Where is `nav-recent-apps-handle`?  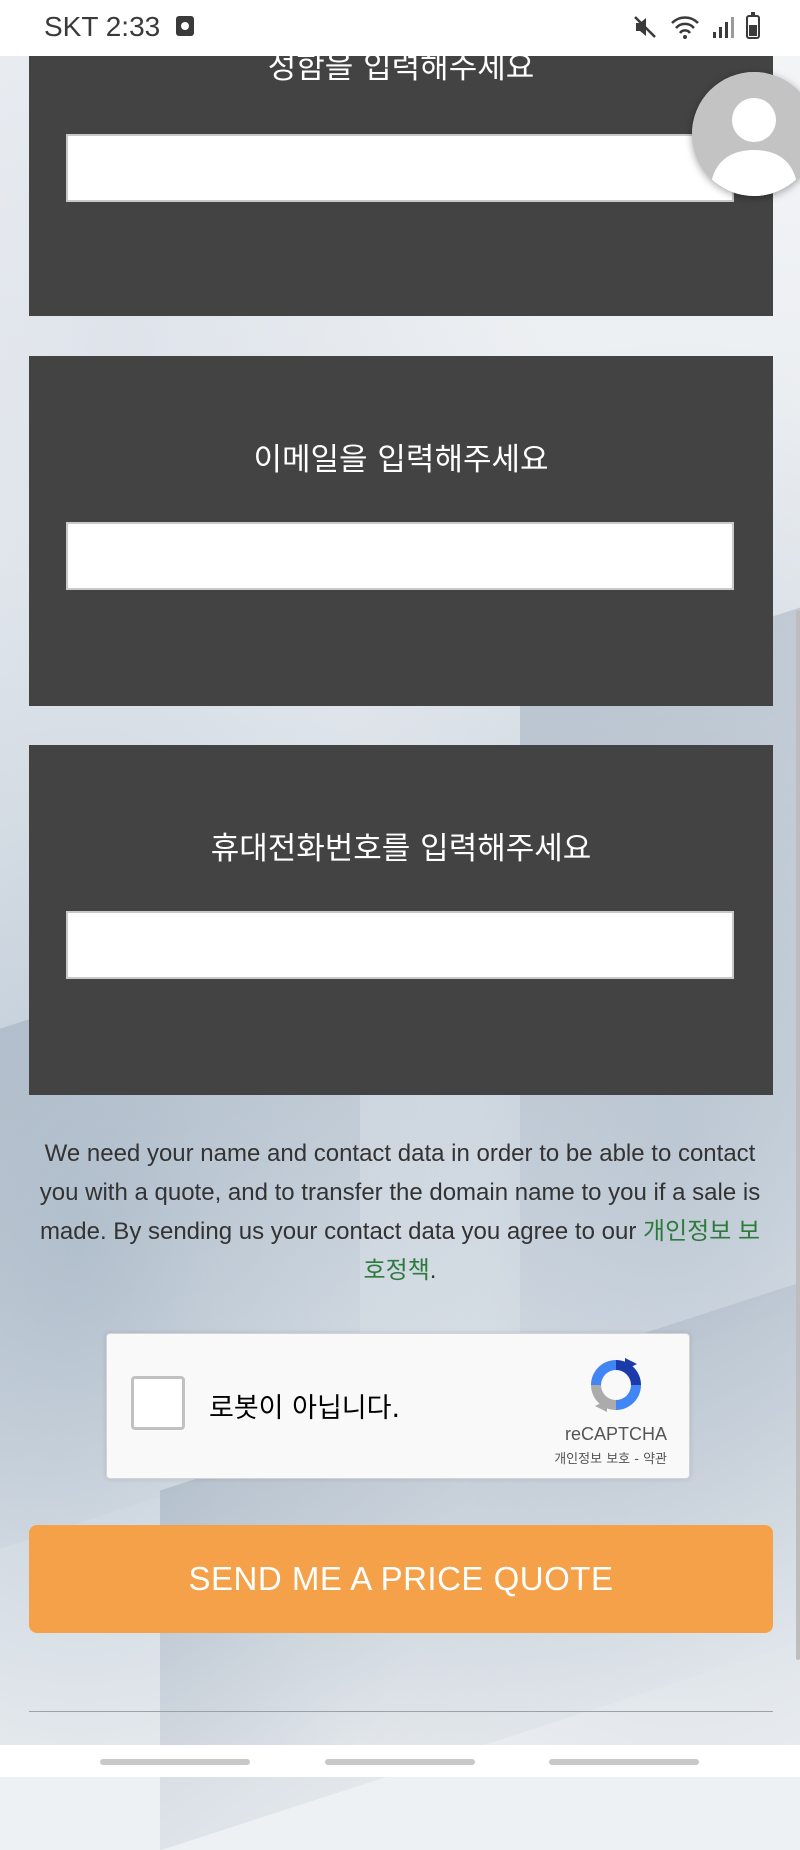 nav-recent-apps-handle is located at coordinates (175, 1762).